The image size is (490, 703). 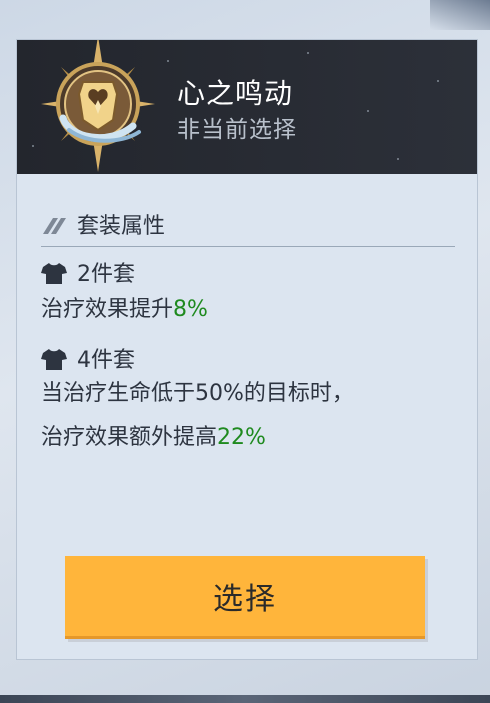 What do you see at coordinates (197, 393) in the screenshot?
I see `set4-description-line1: 当治疗生命低于50%的目标时，` at bounding box center [197, 393].